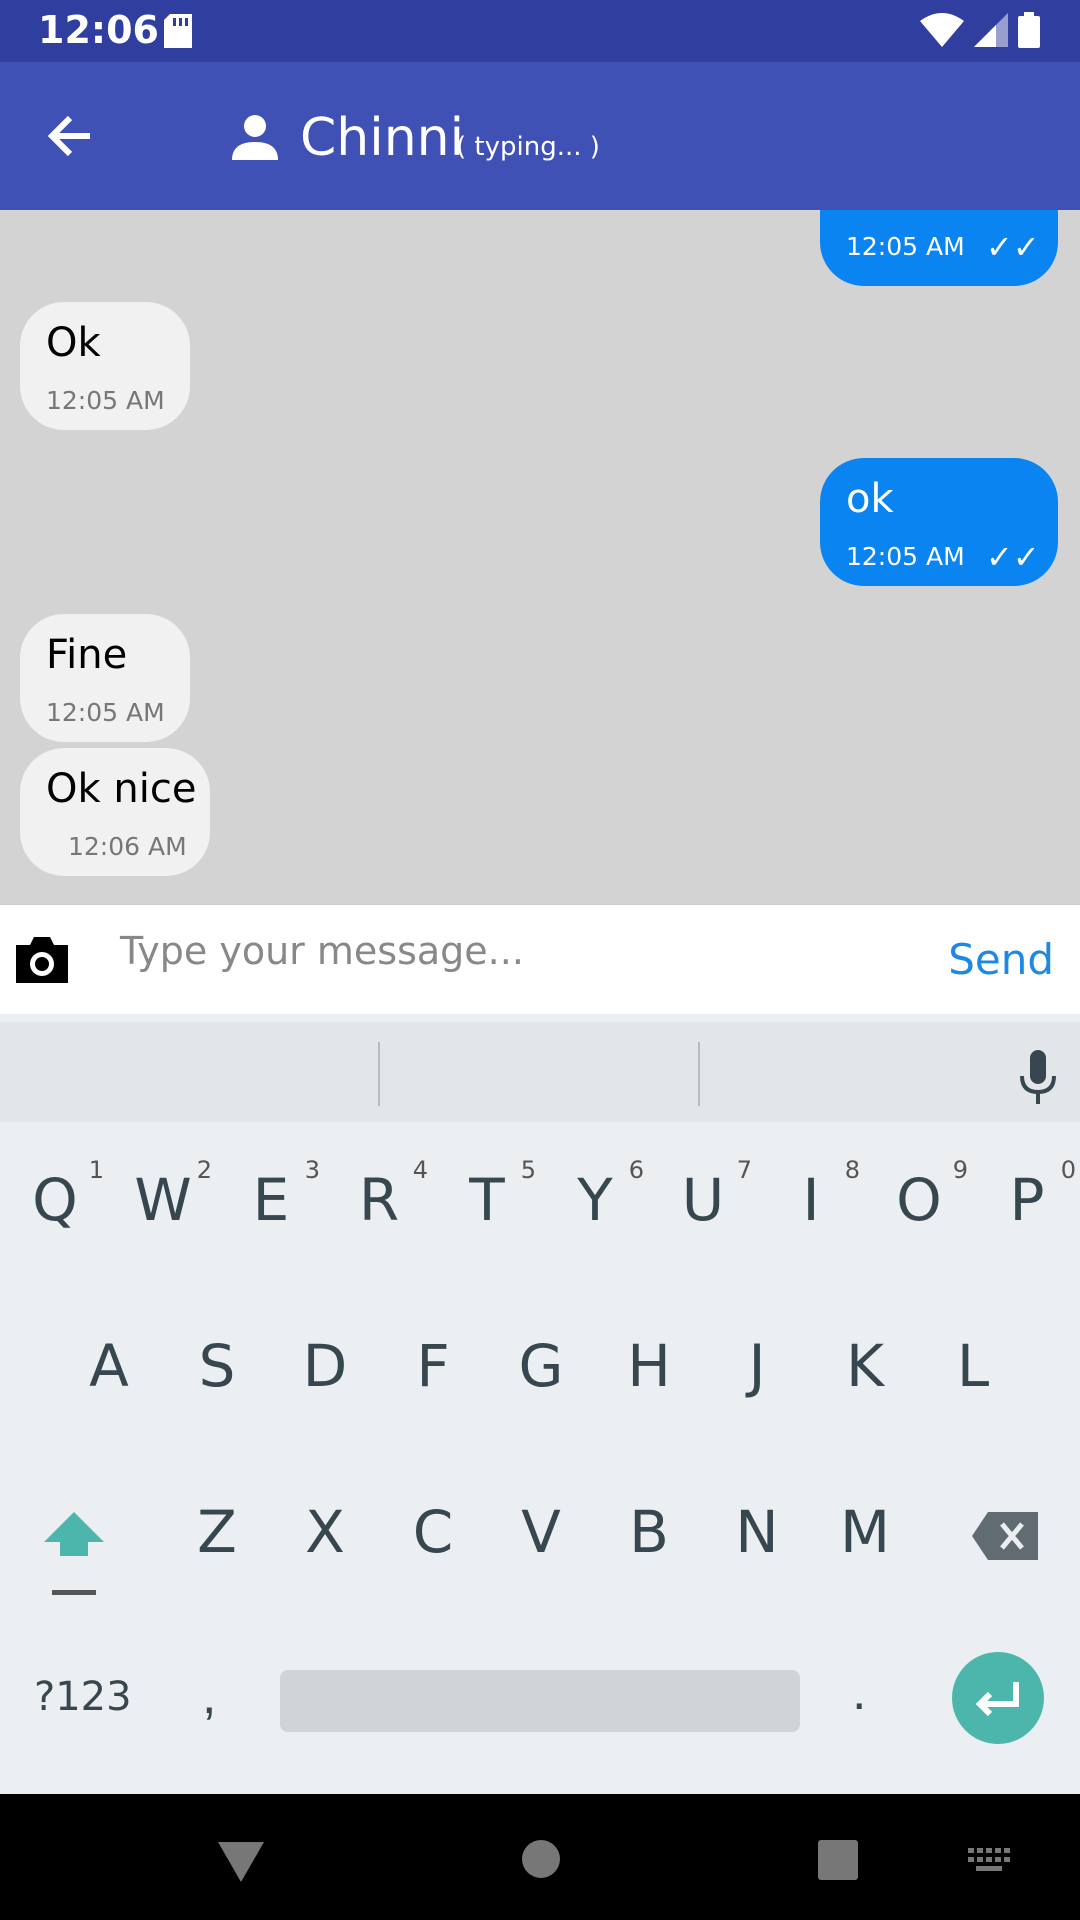 The height and width of the screenshot is (1920, 1080). I want to click on key-k: K, so click(865, 1366).